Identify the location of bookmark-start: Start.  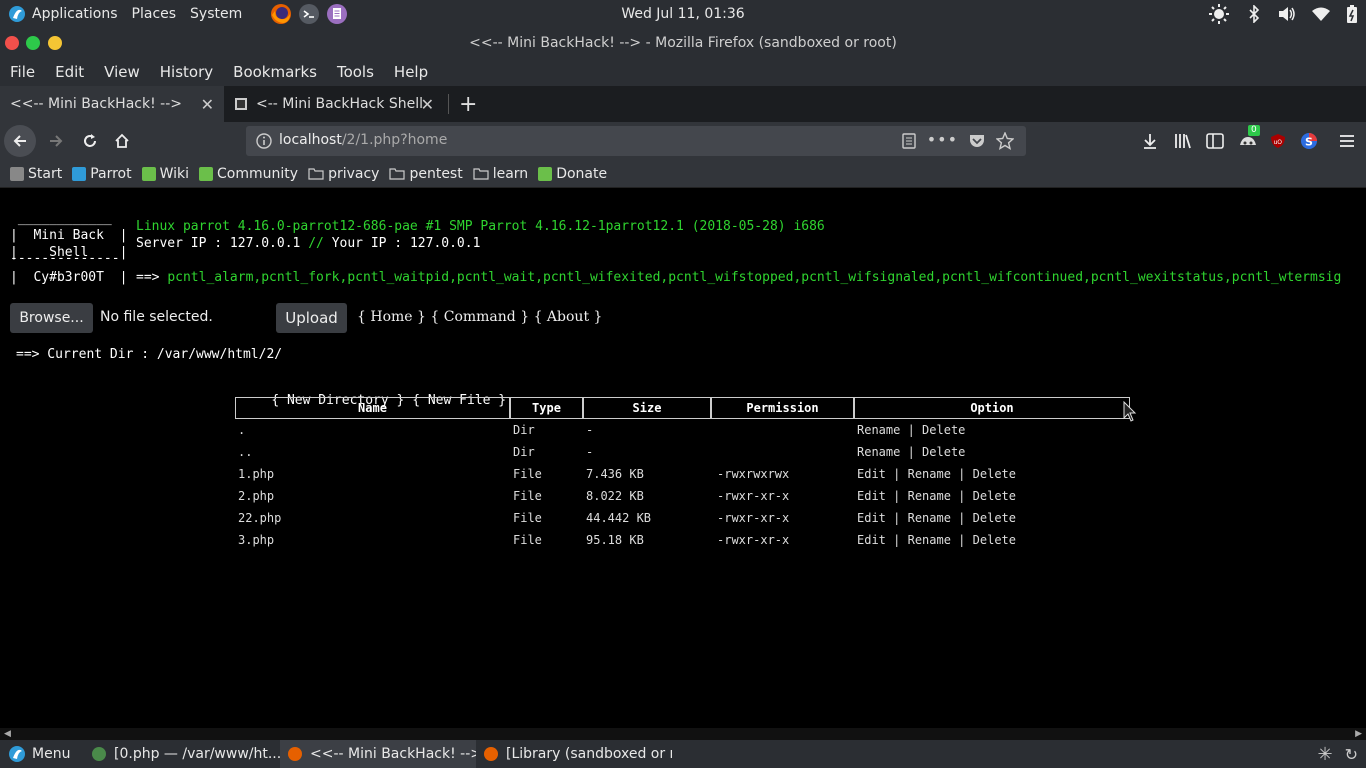
(36, 174).